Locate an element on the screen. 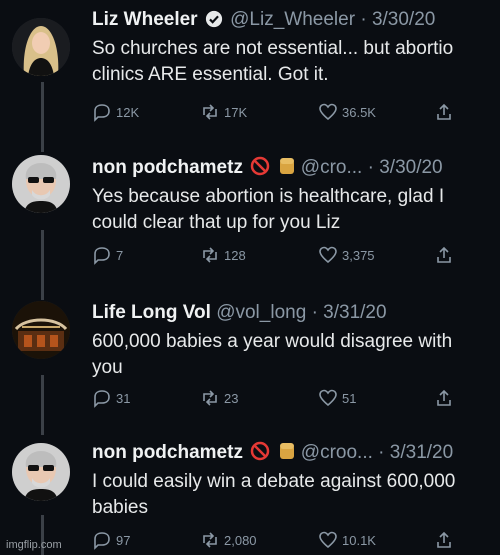 The height and width of the screenshot is (555, 500). action-bar: 12K 17K 36.5K is located at coordinates (287, 113).